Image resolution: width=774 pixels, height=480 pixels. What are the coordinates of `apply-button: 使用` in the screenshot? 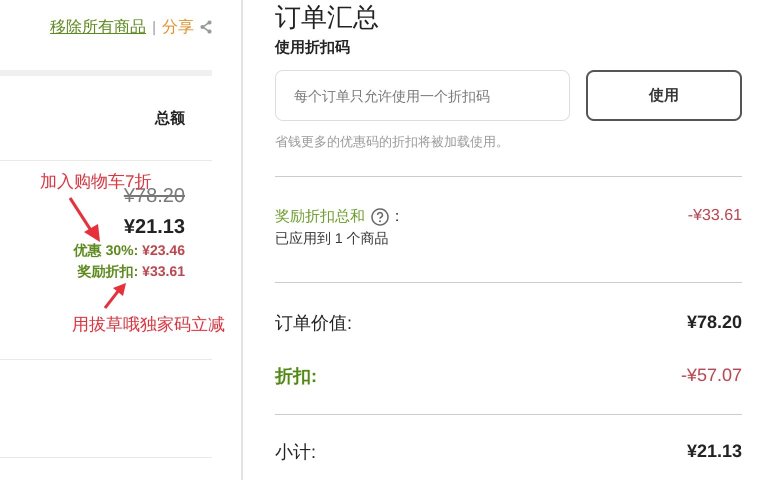 It's located at (664, 95).